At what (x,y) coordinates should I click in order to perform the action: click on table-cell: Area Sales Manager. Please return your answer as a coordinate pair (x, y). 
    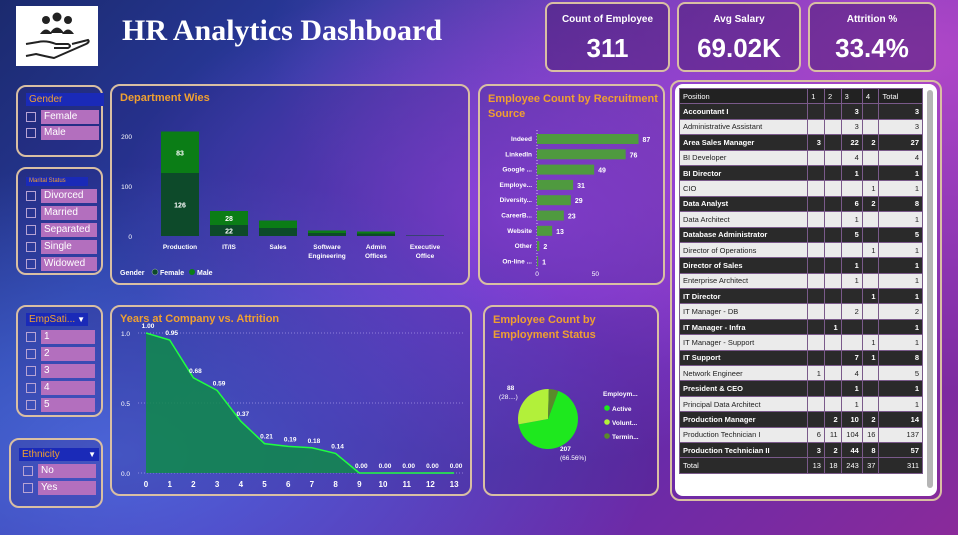
    Looking at the image, I should click on (743, 142).